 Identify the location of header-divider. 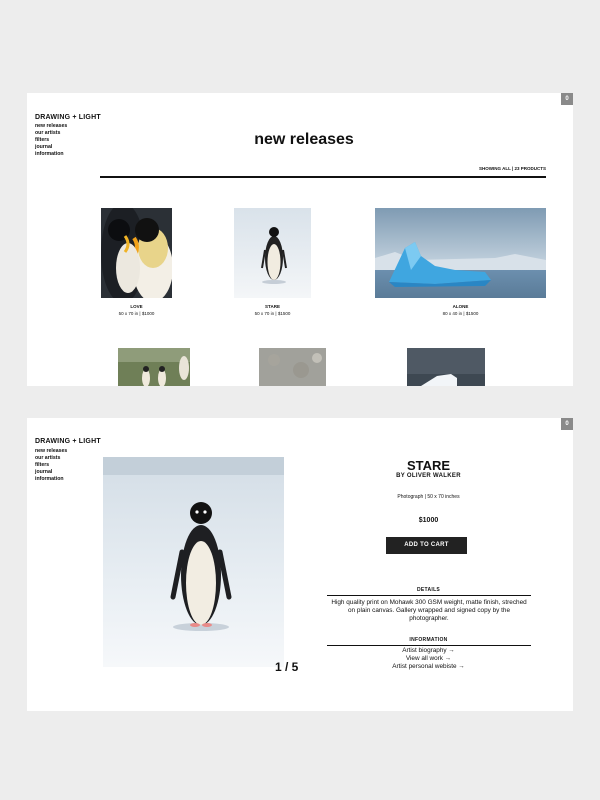
(323, 177).